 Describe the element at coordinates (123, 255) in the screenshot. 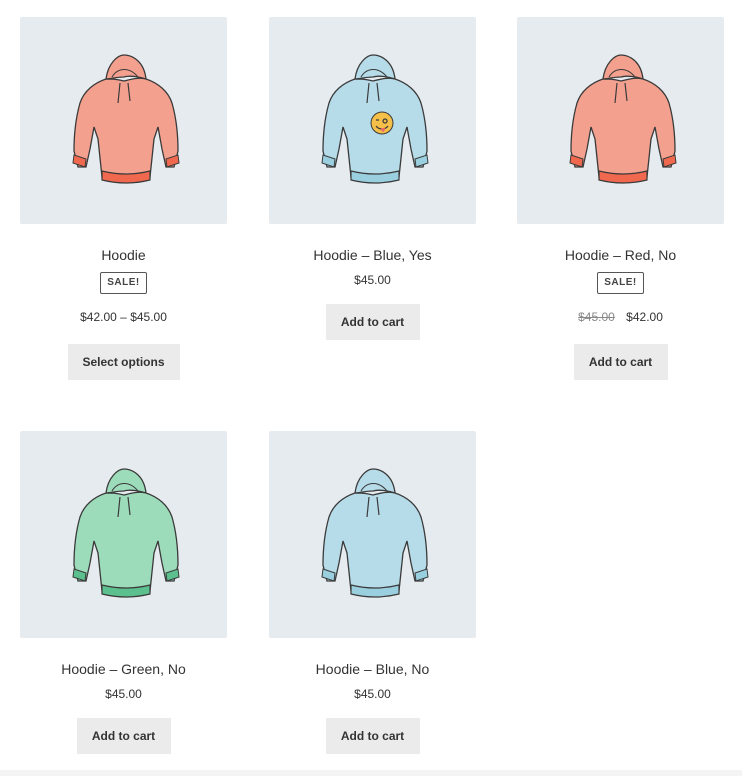

I see `product-title: Hoodie` at that location.